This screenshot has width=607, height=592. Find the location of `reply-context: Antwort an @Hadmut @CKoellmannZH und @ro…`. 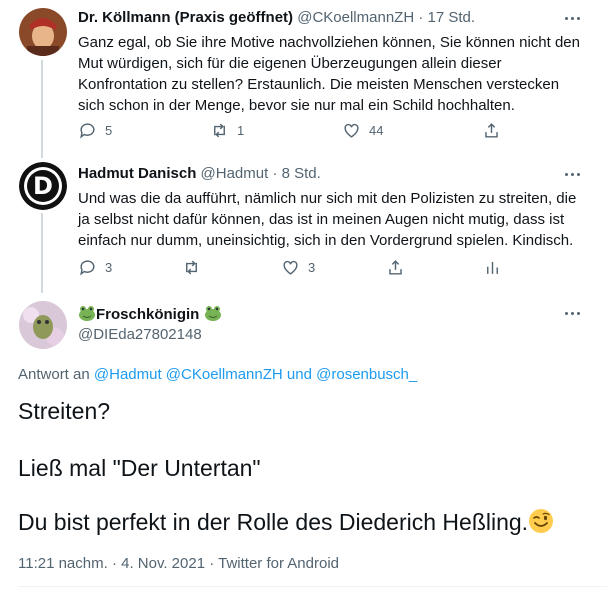

reply-context: Antwort an @Hadmut @CKoellmannZH und @ro… is located at coordinates (217, 374).